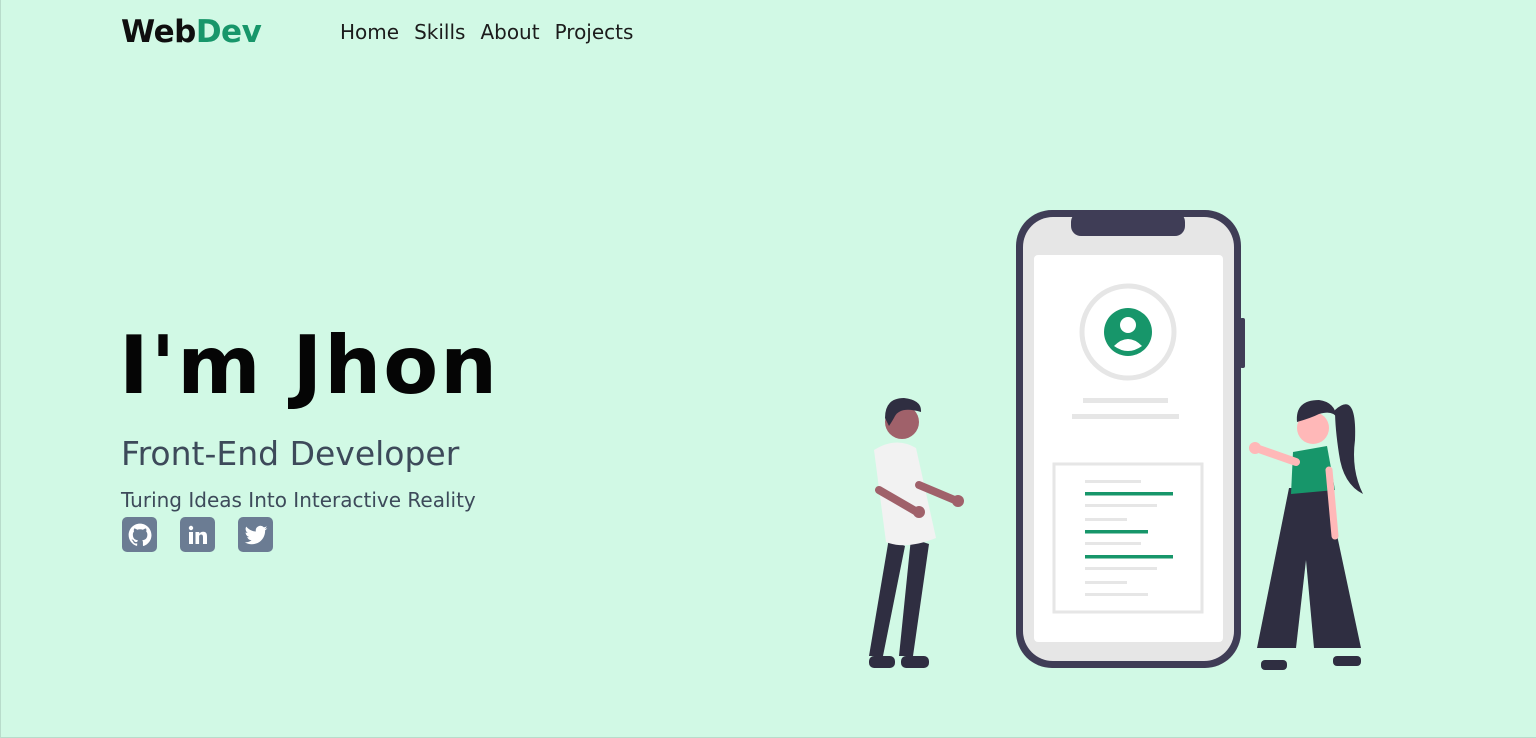 The image size is (1536, 738). I want to click on social-links, so click(197, 534).